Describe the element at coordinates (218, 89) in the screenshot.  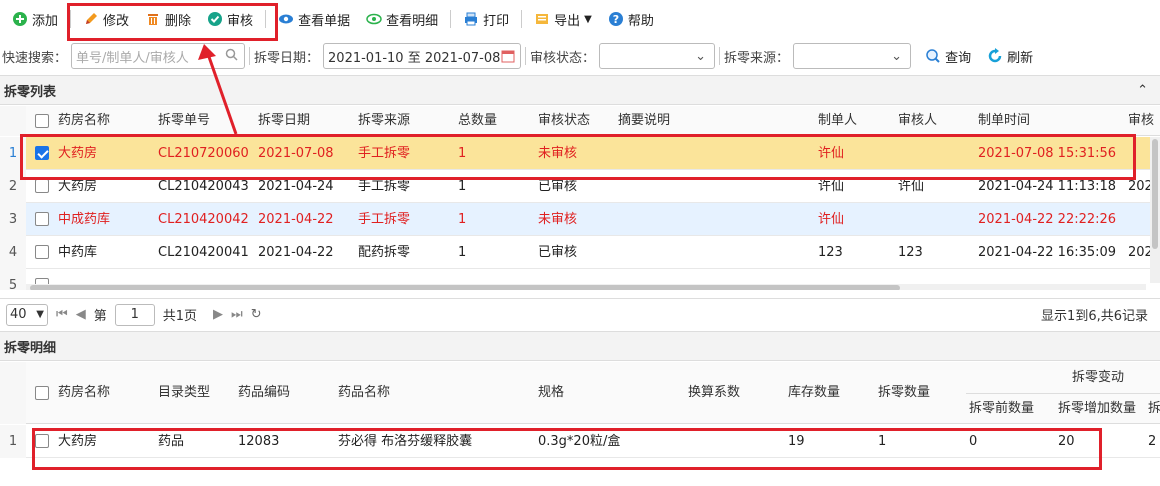
I see `annotation-arrow` at that location.